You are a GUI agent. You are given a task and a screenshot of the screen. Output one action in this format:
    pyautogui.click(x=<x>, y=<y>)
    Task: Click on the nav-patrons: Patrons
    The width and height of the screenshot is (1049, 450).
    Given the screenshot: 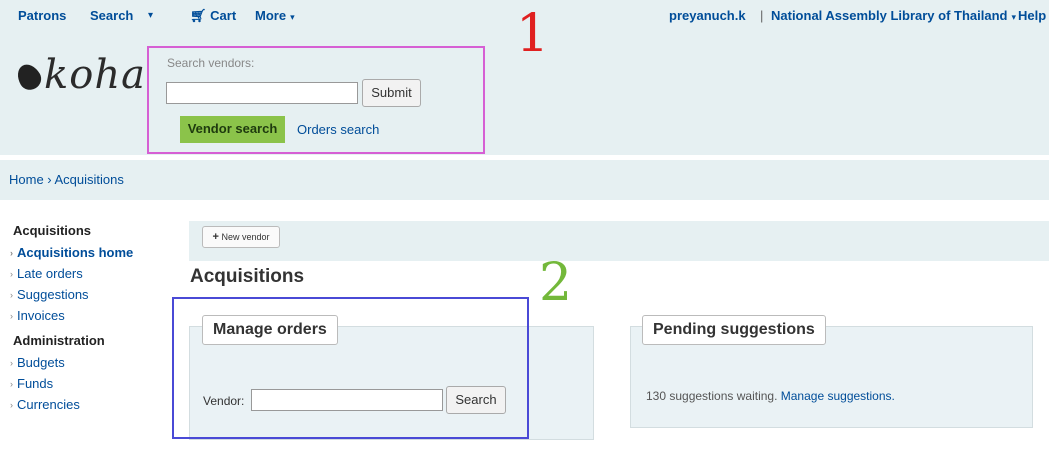 What is the action you would take?
    pyautogui.click(x=42, y=15)
    